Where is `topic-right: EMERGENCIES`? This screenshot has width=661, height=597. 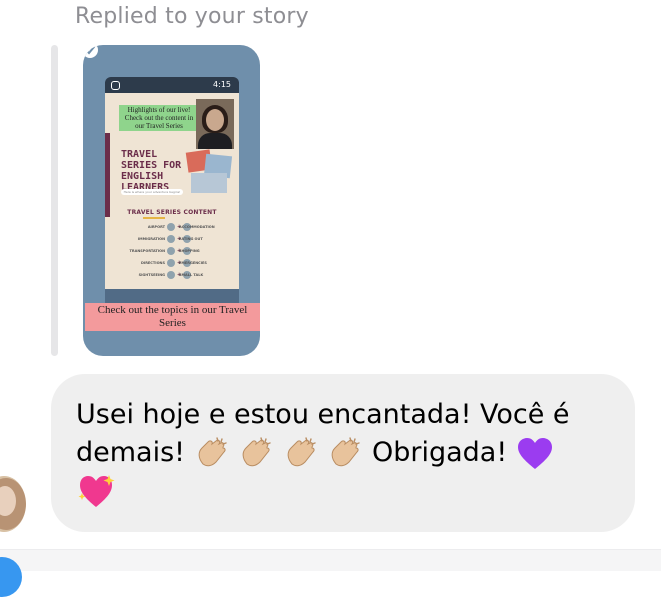 topic-right: EMERGENCIES is located at coordinates (193, 263).